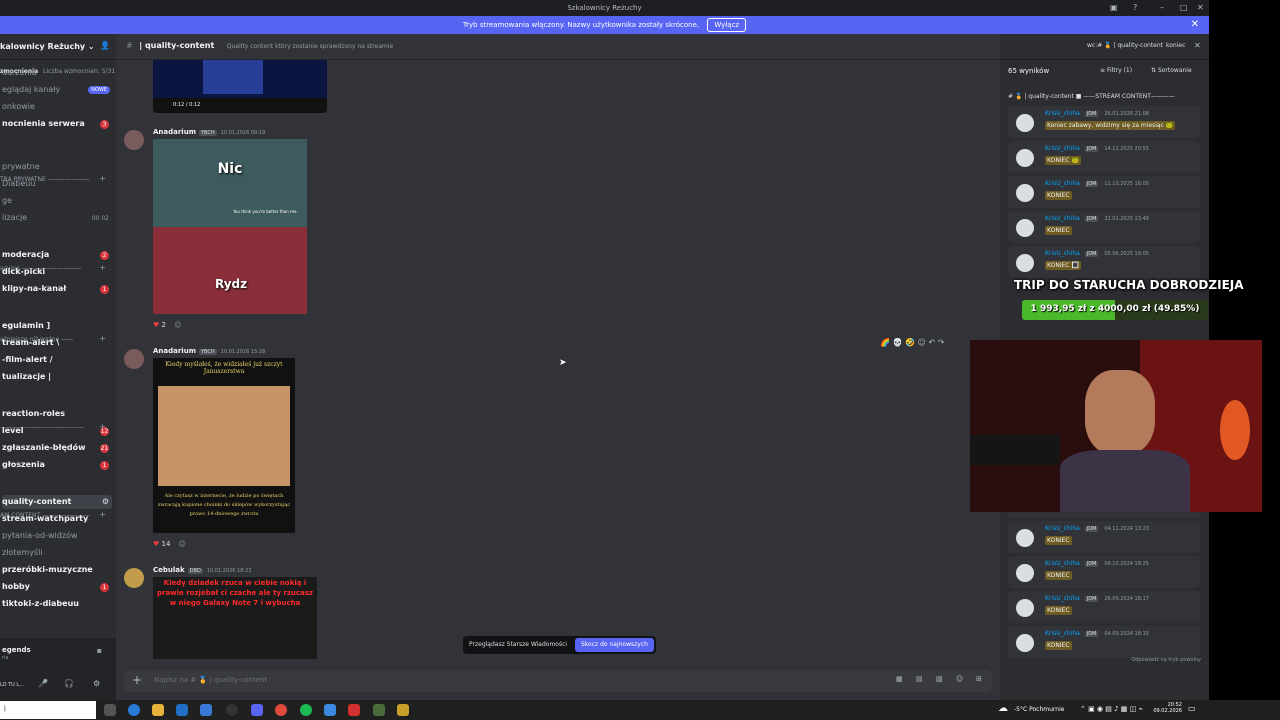  What do you see at coordinates (43, 124) in the screenshot?
I see `sidebar-channel: nocnienia serwera` at bounding box center [43, 124].